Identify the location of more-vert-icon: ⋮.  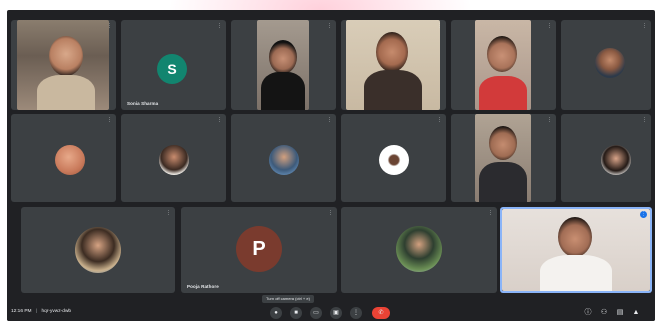
(356, 313).